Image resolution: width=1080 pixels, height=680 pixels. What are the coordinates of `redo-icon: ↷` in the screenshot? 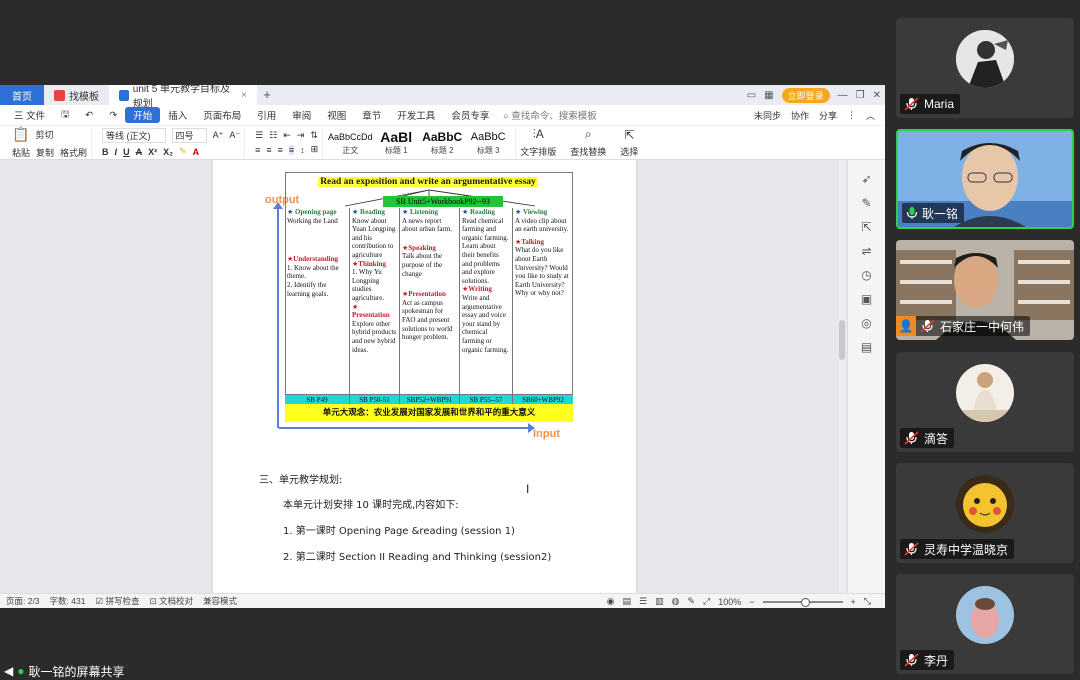 It's located at (113, 115).